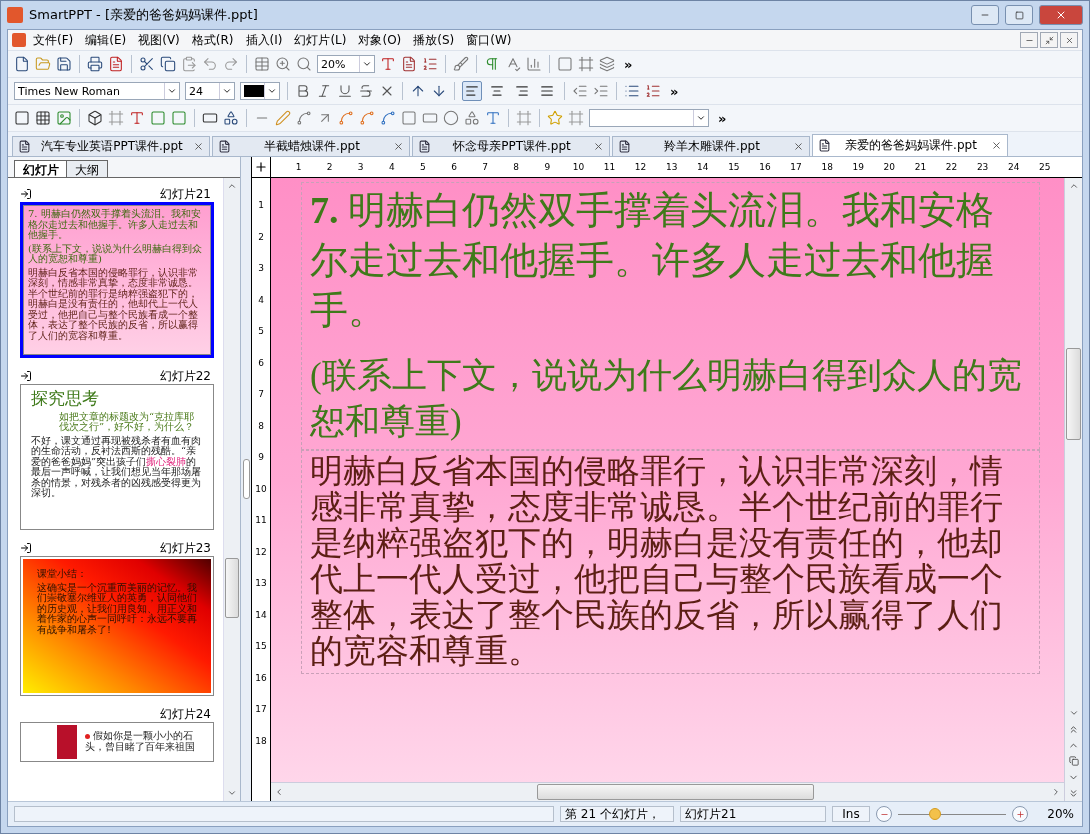 The image size is (1090, 834). What do you see at coordinates (189, 64) in the screenshot?
I see `paste-icon` at bounding box center [189, 64].